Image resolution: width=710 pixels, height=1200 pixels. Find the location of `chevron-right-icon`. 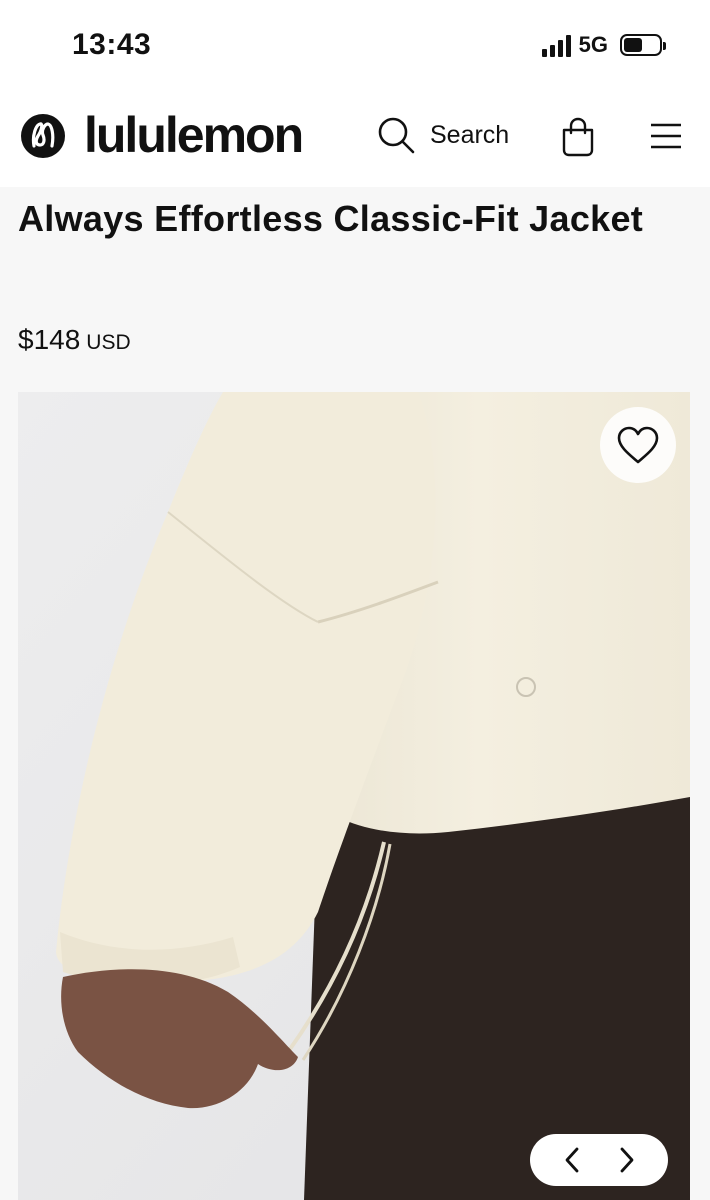

chevron-right-icon is located at coordinates (627, 1160).